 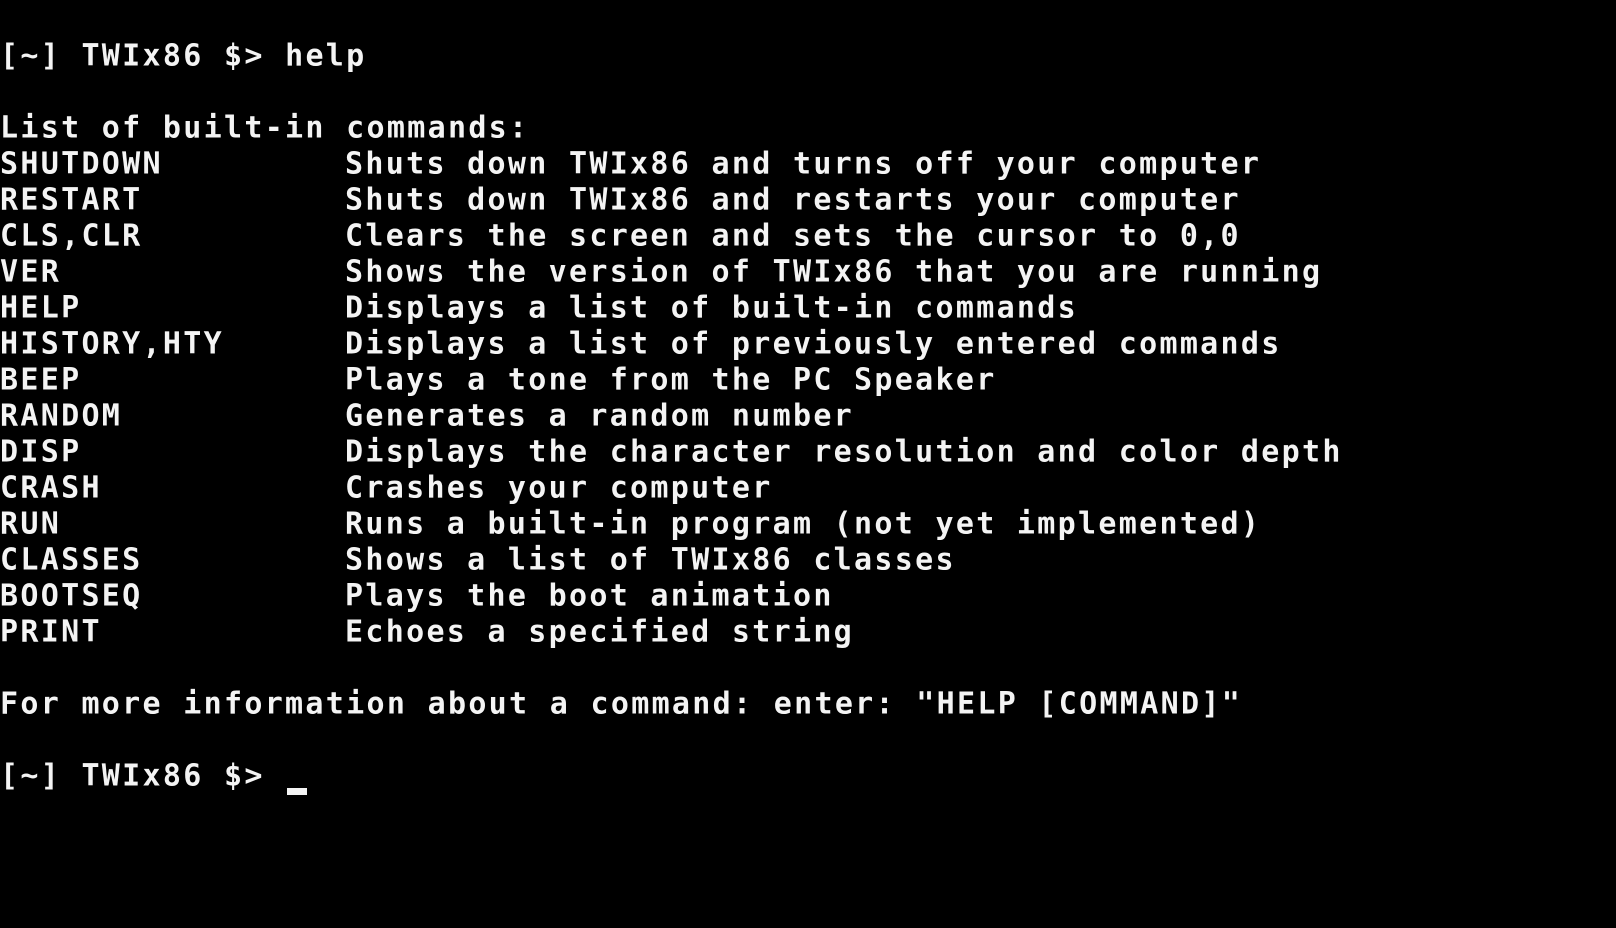 I want to click on command-name: BEEP, so click(x=41, y=380).